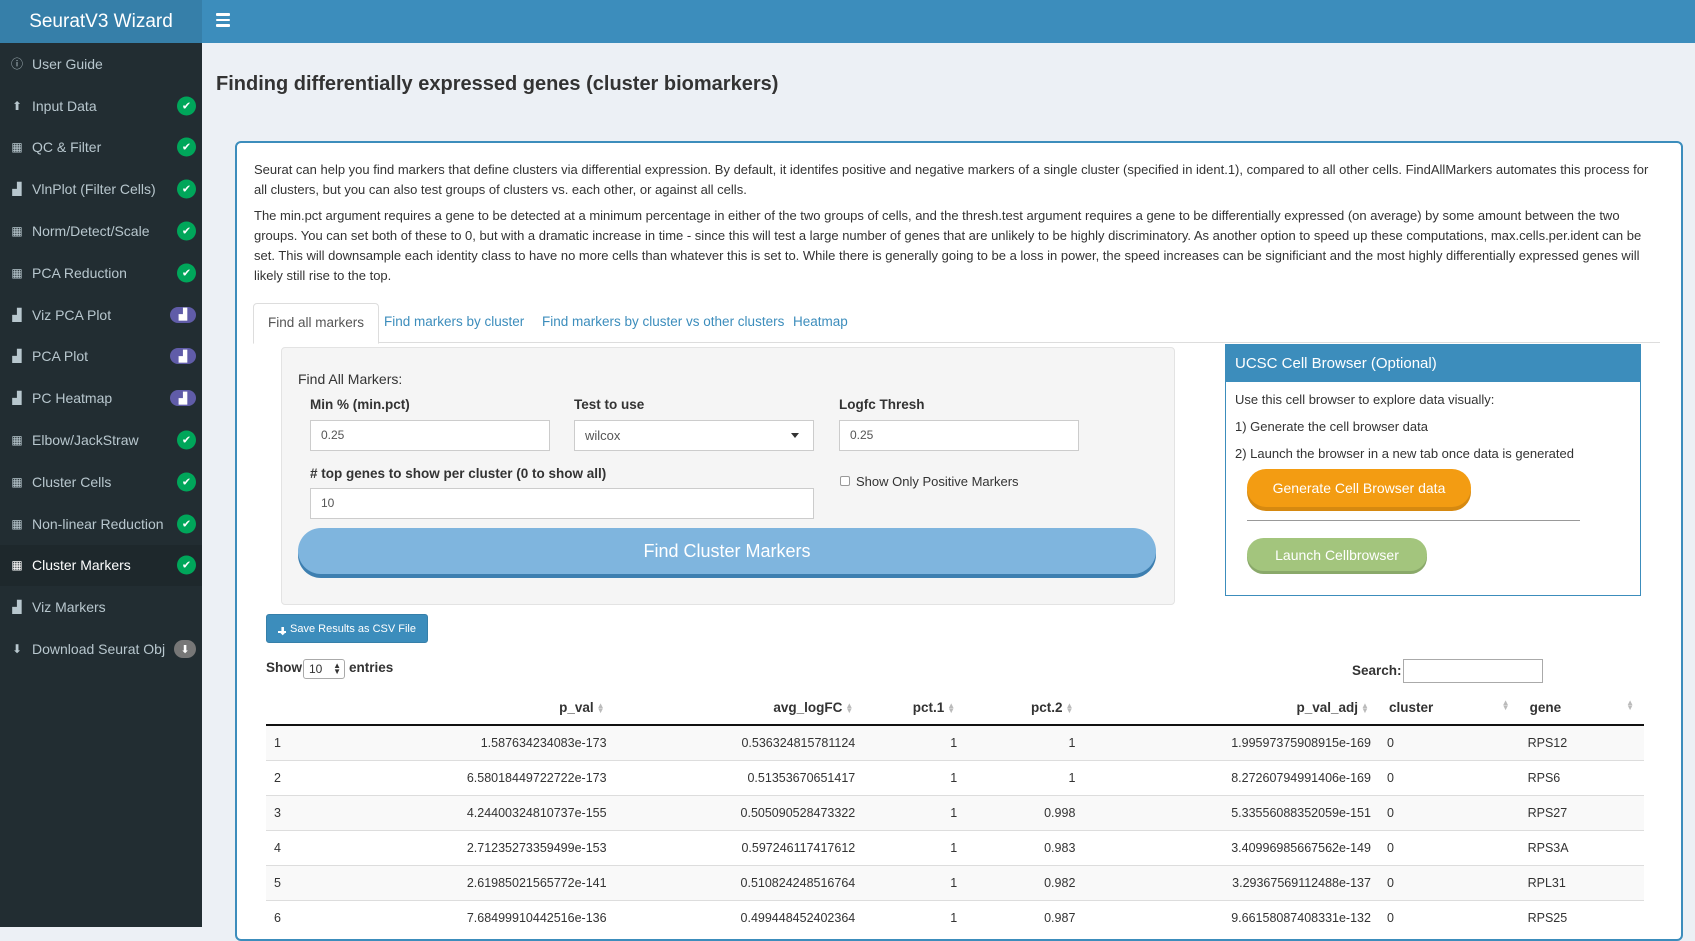  I want to click on column-header-p-val-label: p_val, so click(576, 707).